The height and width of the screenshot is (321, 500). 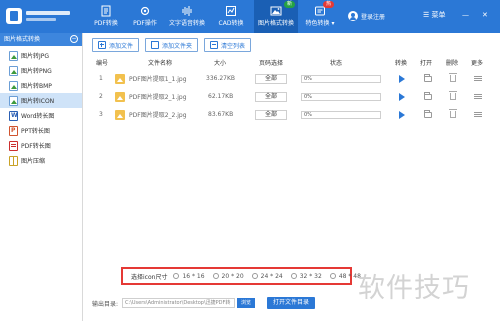 What do you see at coordinates (38, 101) in the screenshot?
I see `sidebar-item-label: 图片转ICON` at bounding box center [38, 101].